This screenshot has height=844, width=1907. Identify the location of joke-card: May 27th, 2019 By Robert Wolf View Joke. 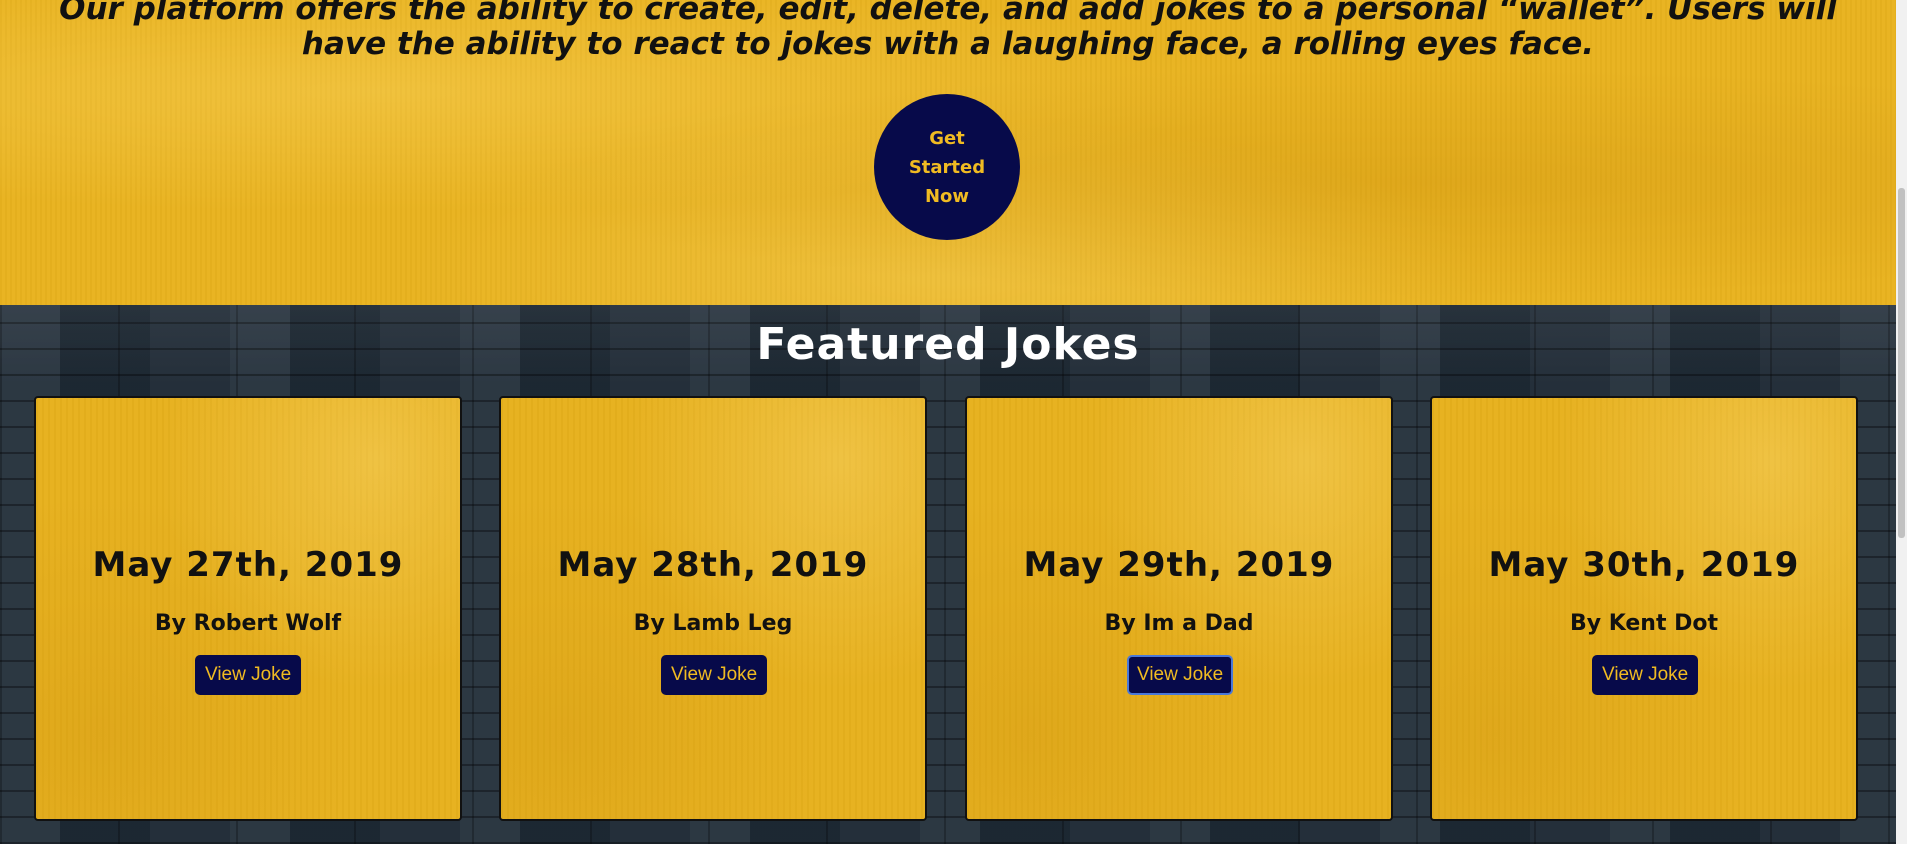
(248, 608).